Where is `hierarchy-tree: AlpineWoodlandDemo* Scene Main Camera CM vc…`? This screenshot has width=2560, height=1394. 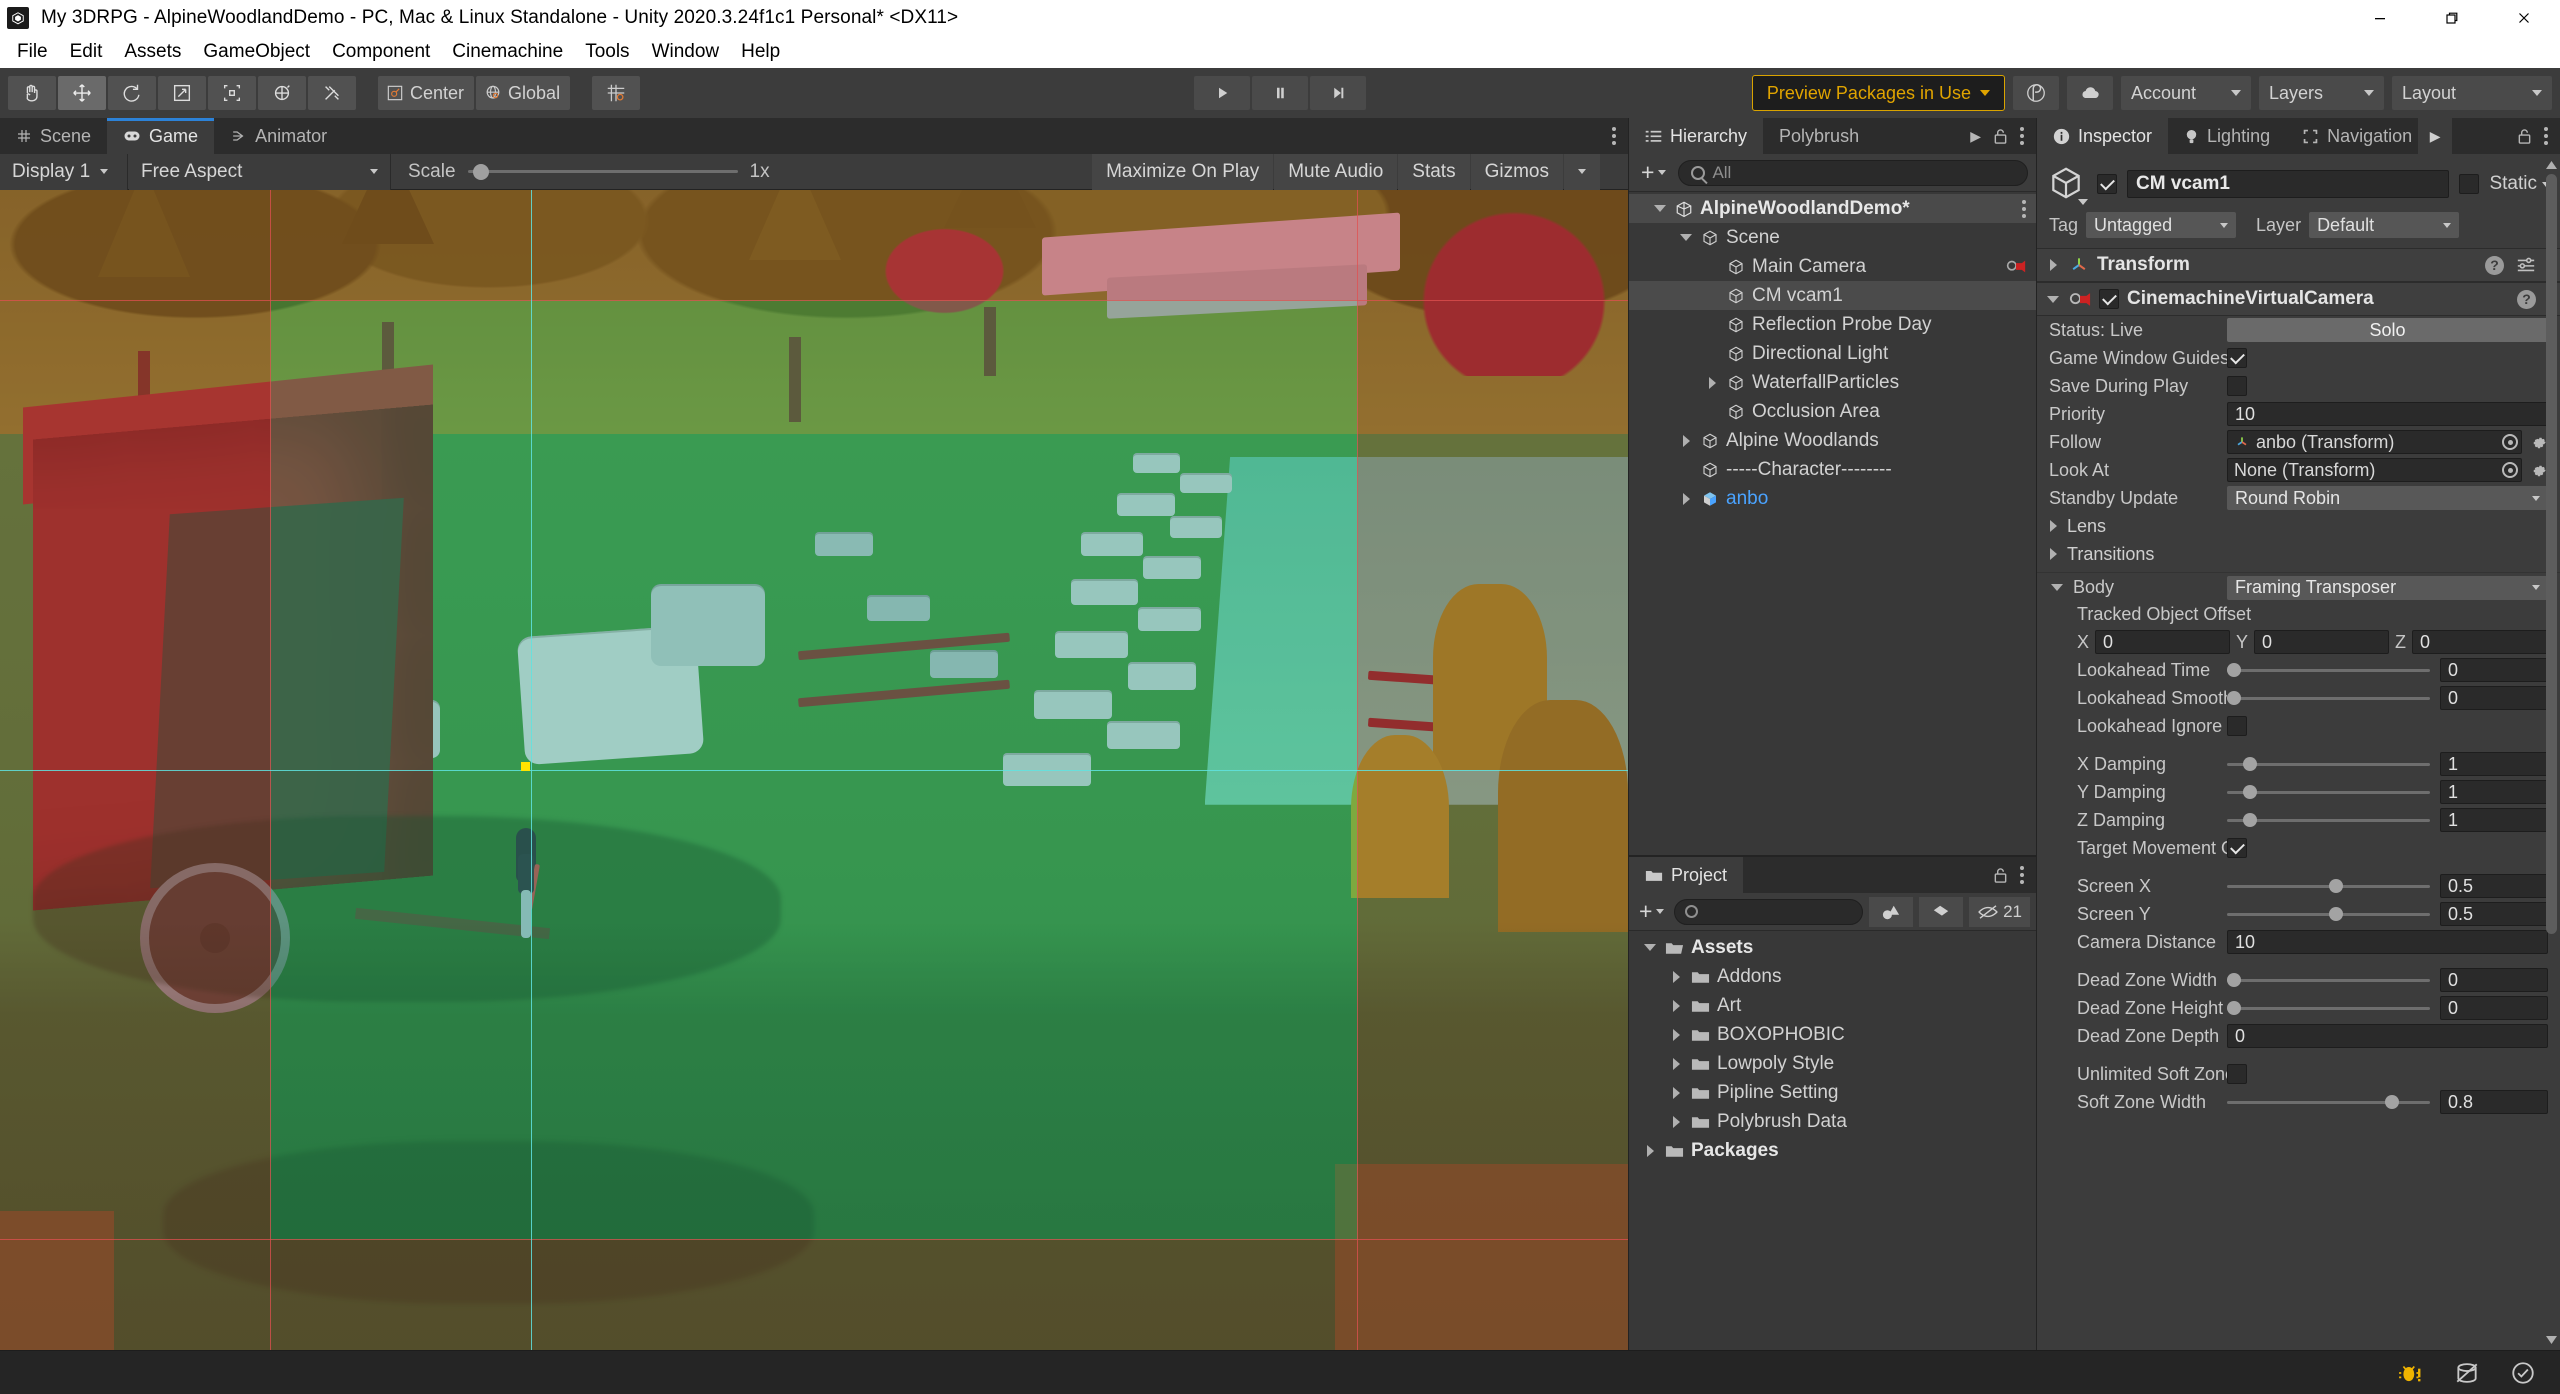
hierarchy-tree: AlpineWoodlandDemo* Scene Main Camera CM vc… is located at coordinates (1832, 524).